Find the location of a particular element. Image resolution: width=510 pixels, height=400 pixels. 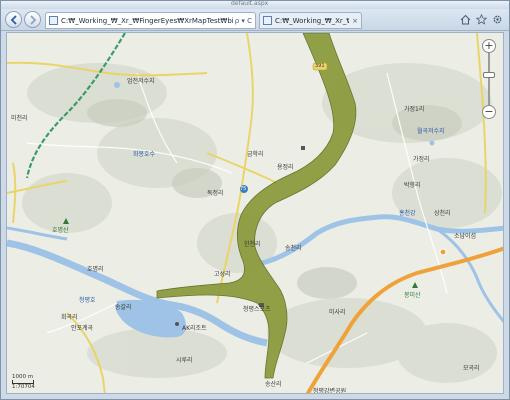

map-label: 미천리 is located at coordinates (19, 118).